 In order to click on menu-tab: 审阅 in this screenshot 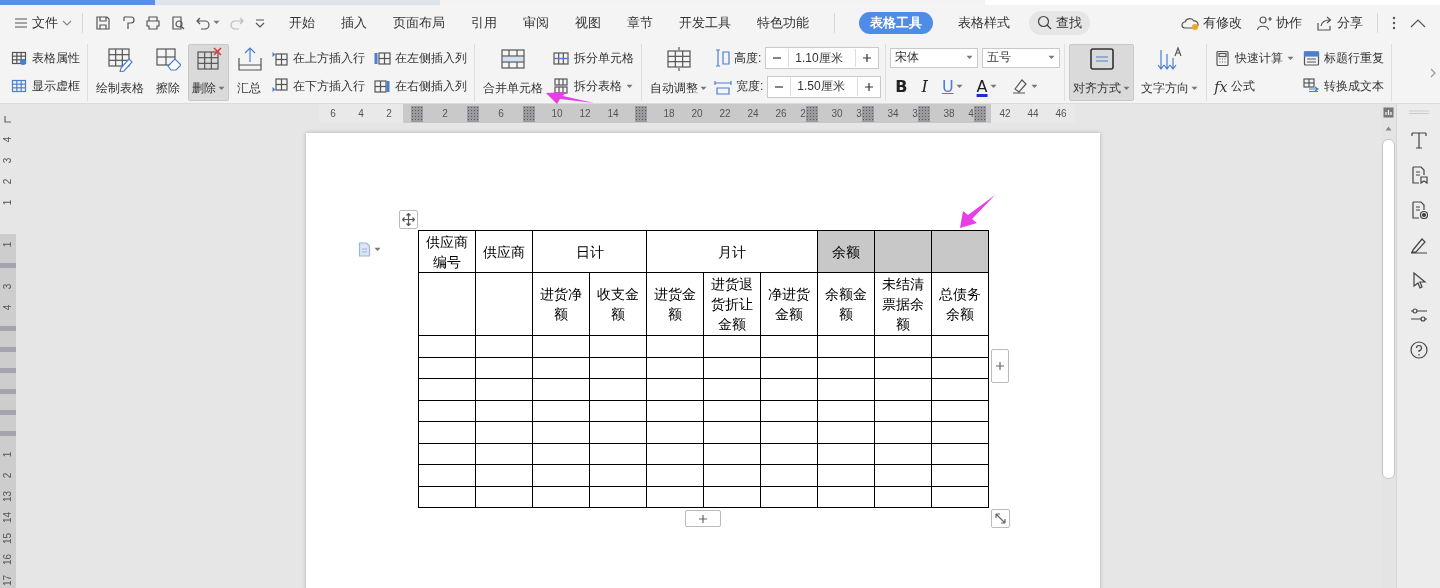, I will do `click(536, 22)`.